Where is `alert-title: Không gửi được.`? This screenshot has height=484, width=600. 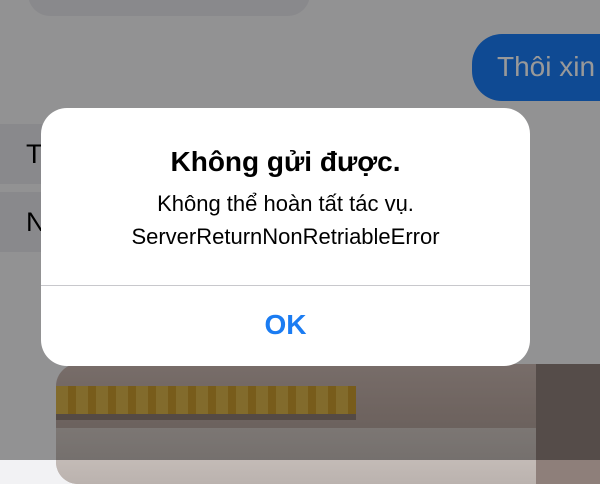 alert-title: Không gửi được. is located at coordinates (285, 161).